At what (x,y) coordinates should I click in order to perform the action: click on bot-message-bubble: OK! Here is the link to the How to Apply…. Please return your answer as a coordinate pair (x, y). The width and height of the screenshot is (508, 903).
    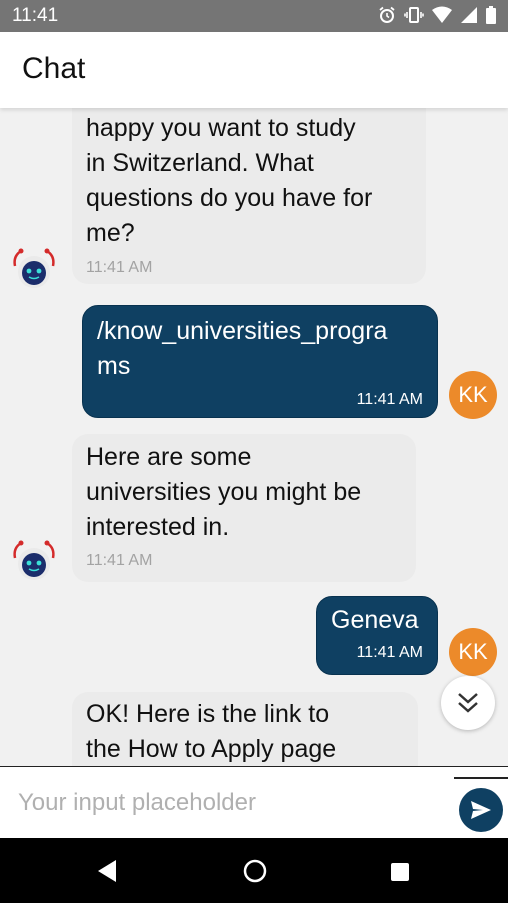
    Looking at the image, I should click on (245, 729).